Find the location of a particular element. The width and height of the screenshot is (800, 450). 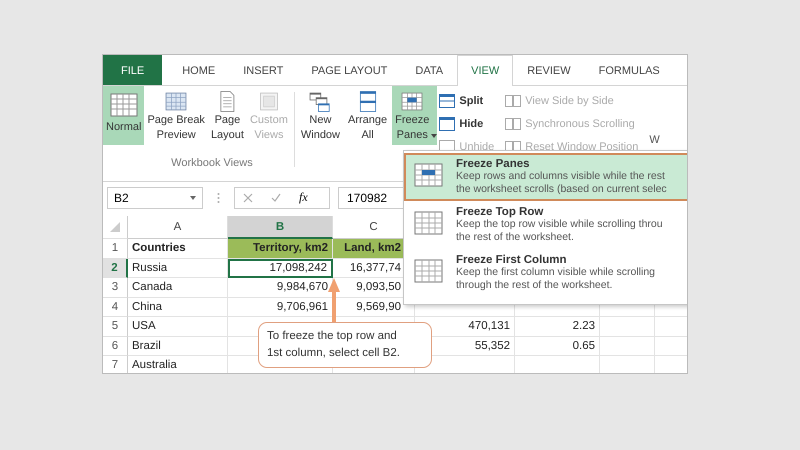

window-button: Freeze Panes is located at coordinates (415, 115).